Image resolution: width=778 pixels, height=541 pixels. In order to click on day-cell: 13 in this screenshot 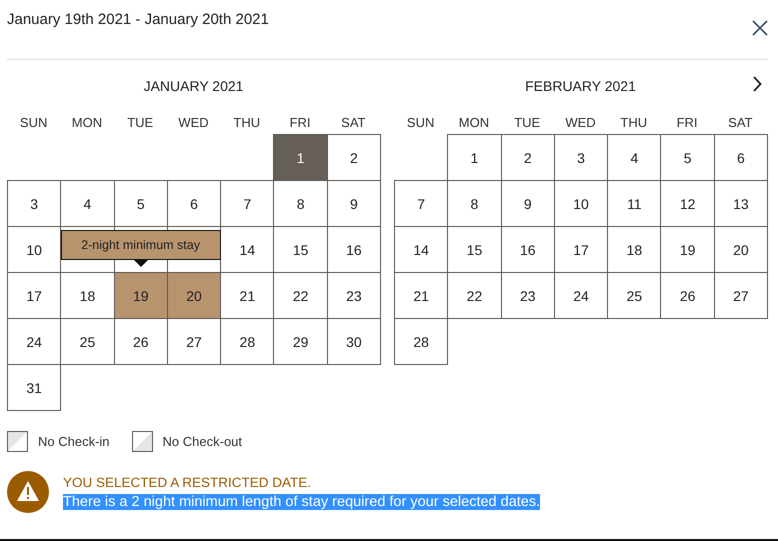, I will do `click(741, 203)`.